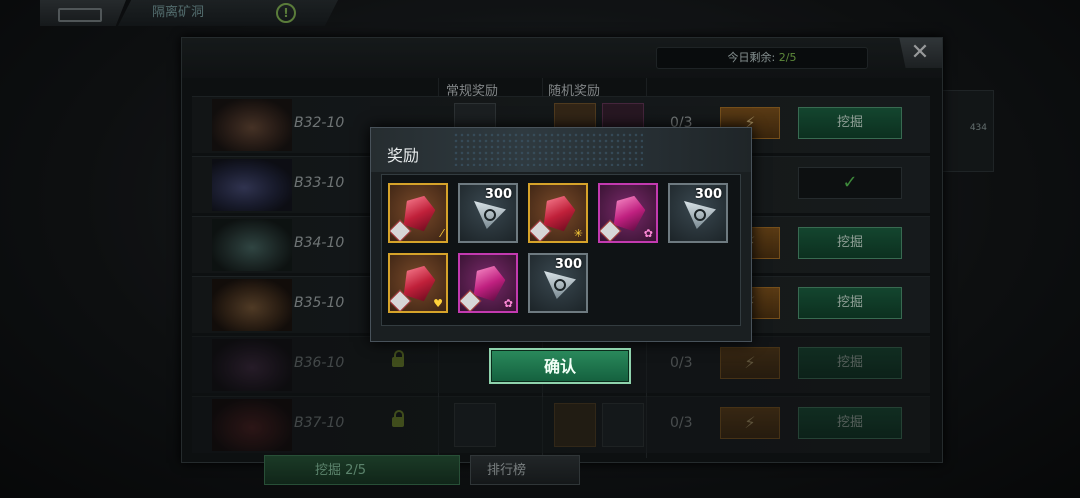  I want to click on item-subtype-icon: ⁄, so click(442, 233).